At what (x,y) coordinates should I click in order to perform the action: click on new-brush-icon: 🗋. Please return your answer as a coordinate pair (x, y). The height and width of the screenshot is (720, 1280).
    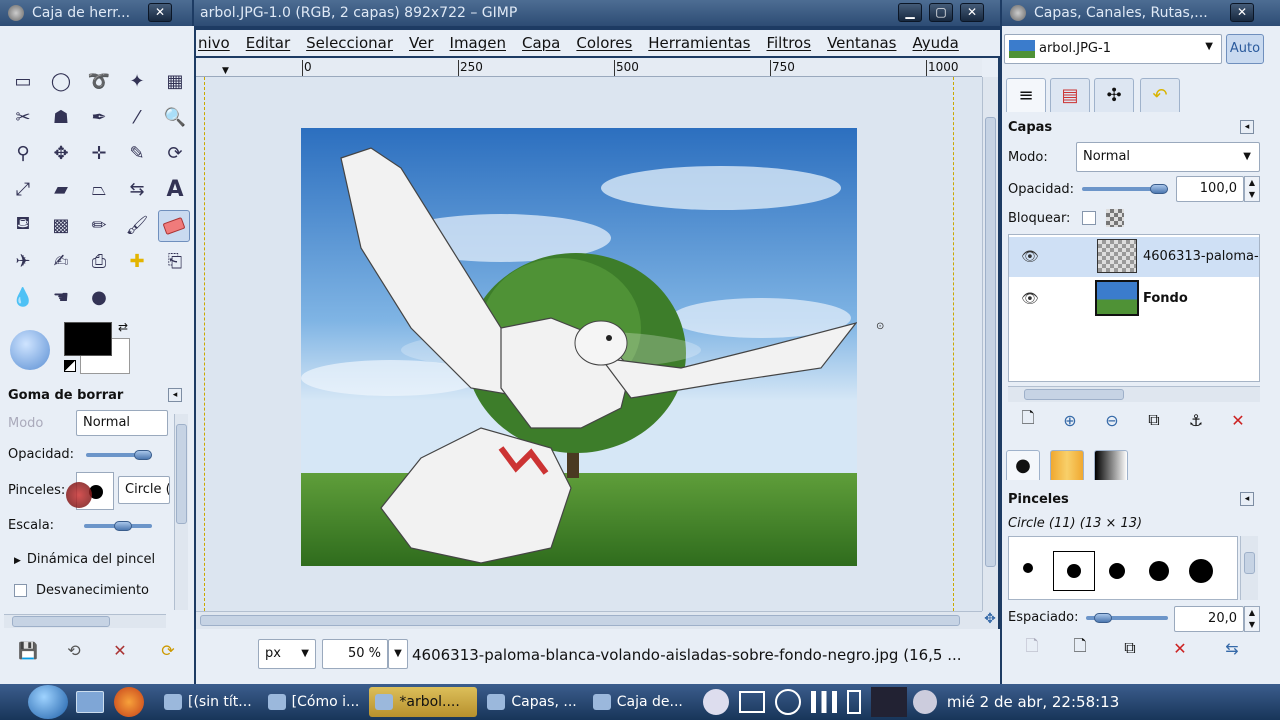
    Looking at the image, I should click on (1080, 648).